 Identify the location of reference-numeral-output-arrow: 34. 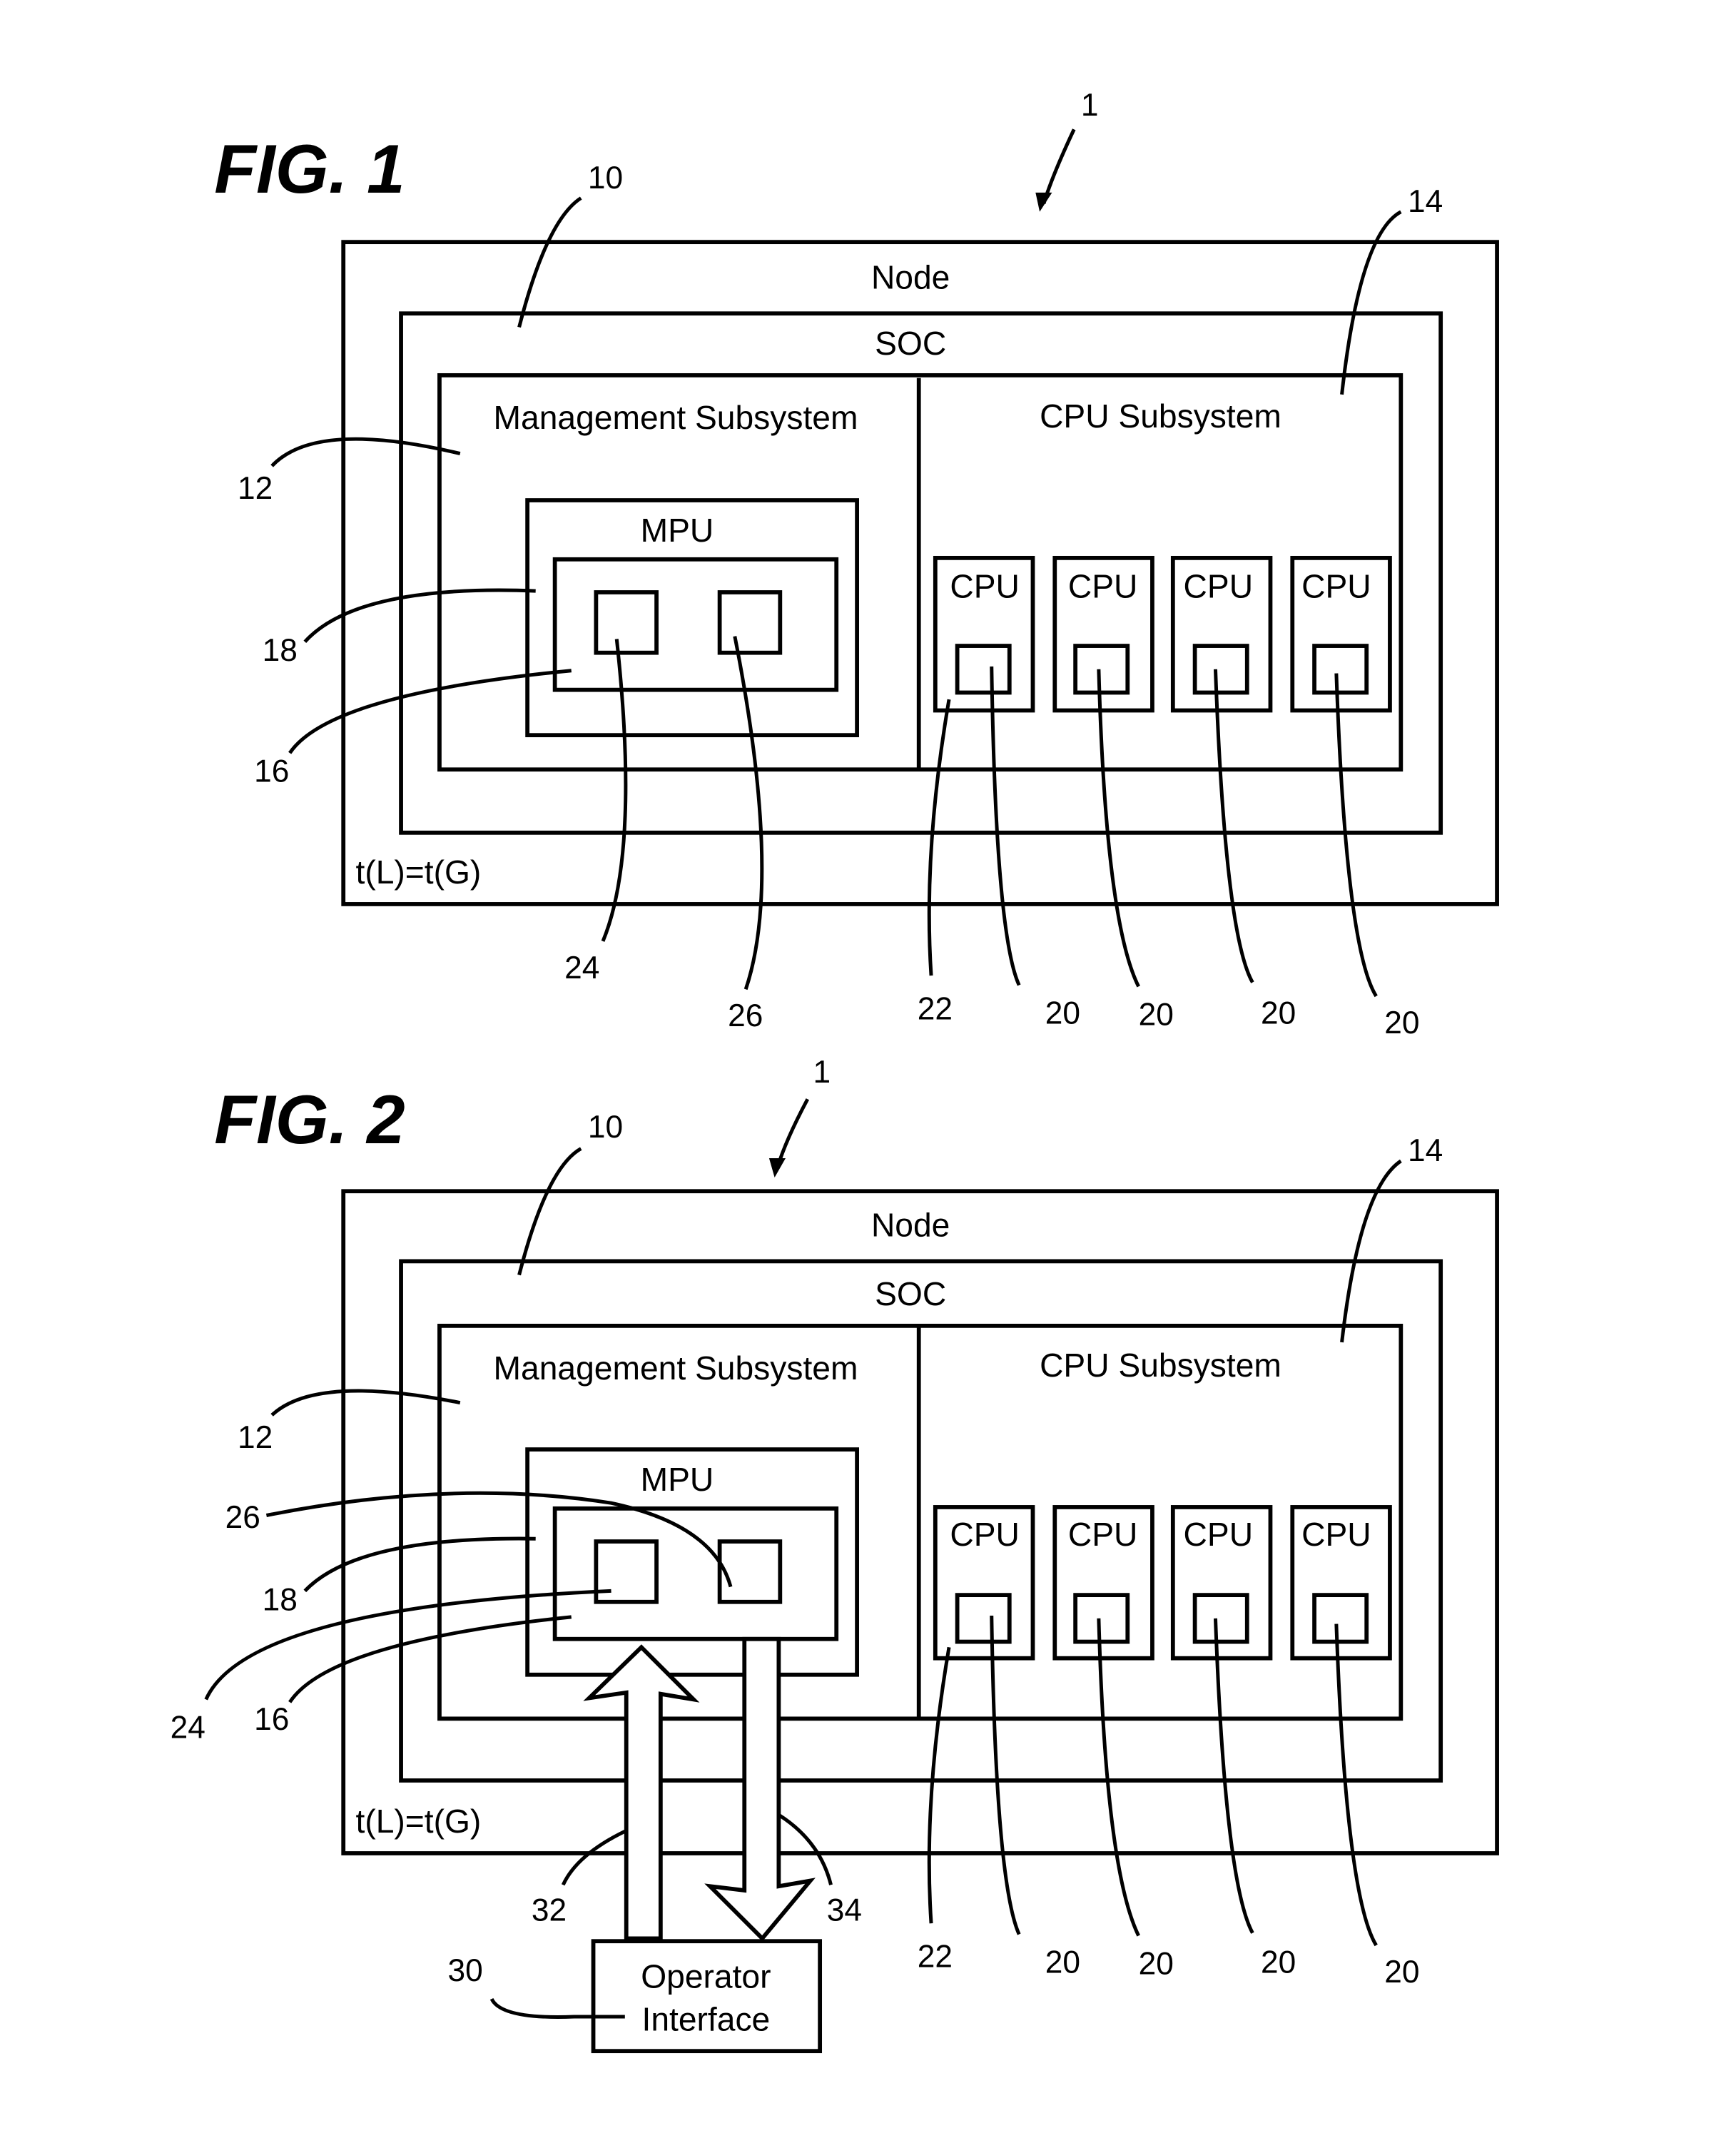
(844, 1910).